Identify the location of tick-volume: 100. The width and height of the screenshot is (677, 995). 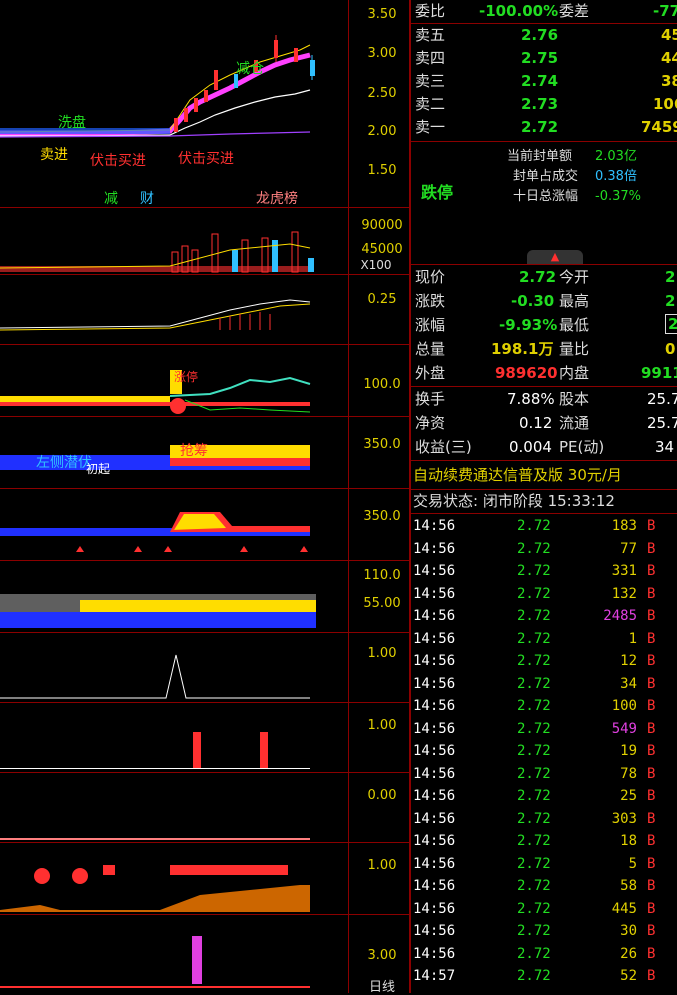
(624, 706).